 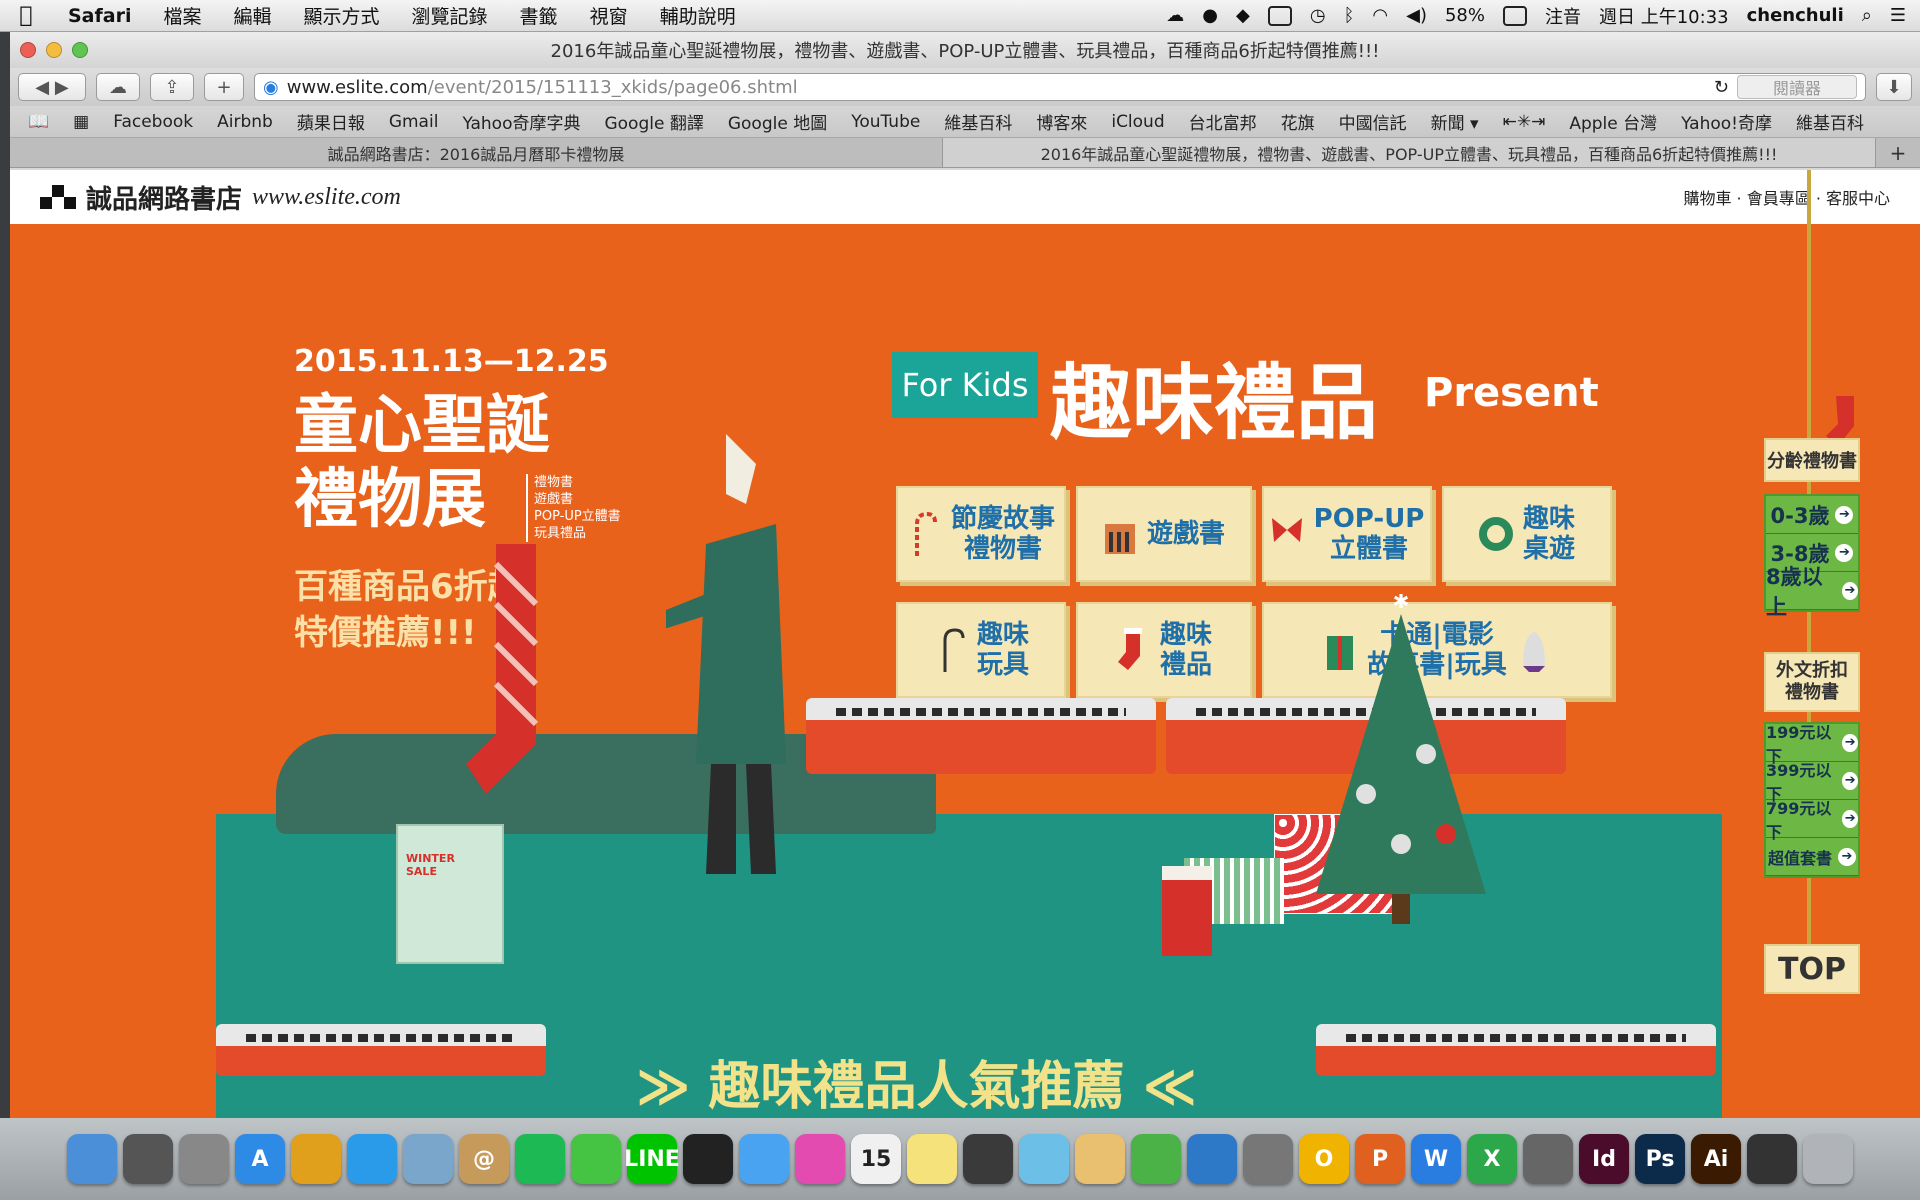 What do you see at coordinates (1175, 15) in the screenshot?
I see `creative-cloud-icon: ☁` at bounding box center [1175, 15].